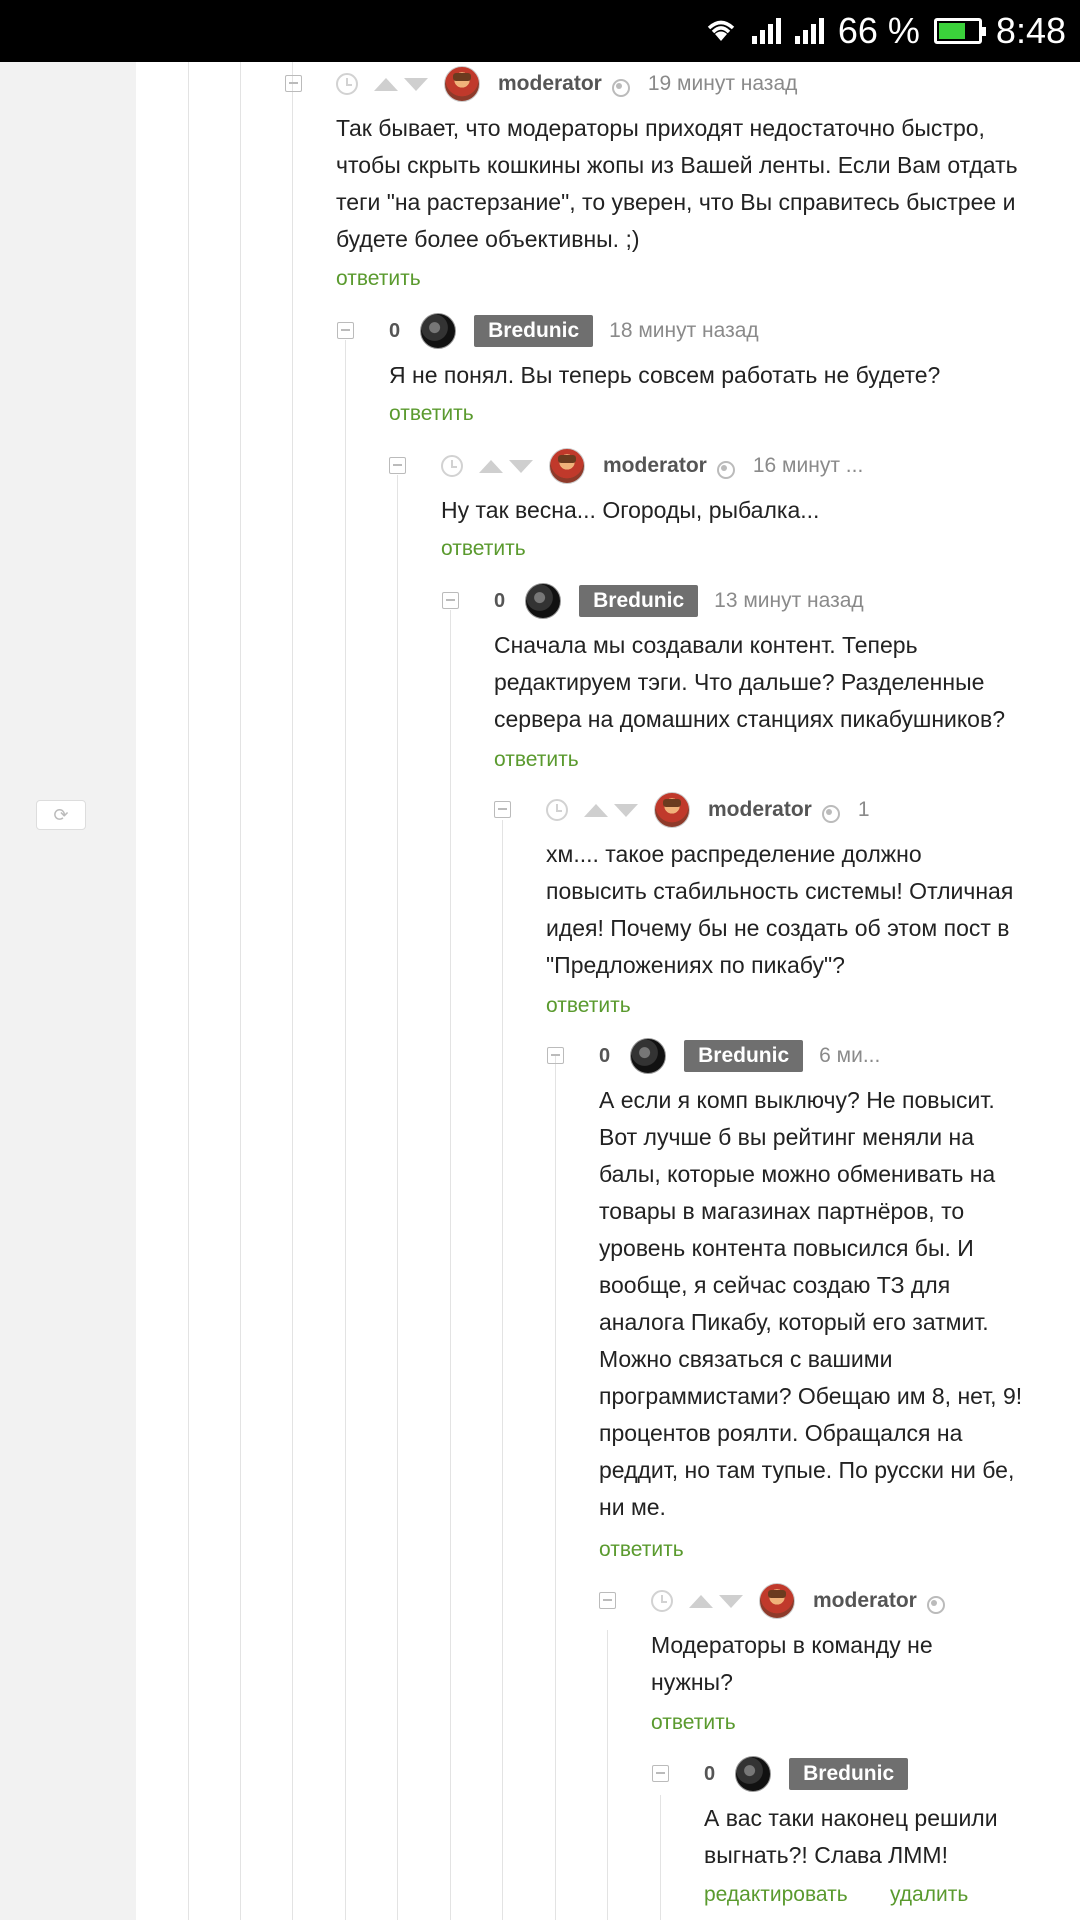 This screenshot has width=1080, height=1920. I want to click on wifi-icon, so click(721, 31).